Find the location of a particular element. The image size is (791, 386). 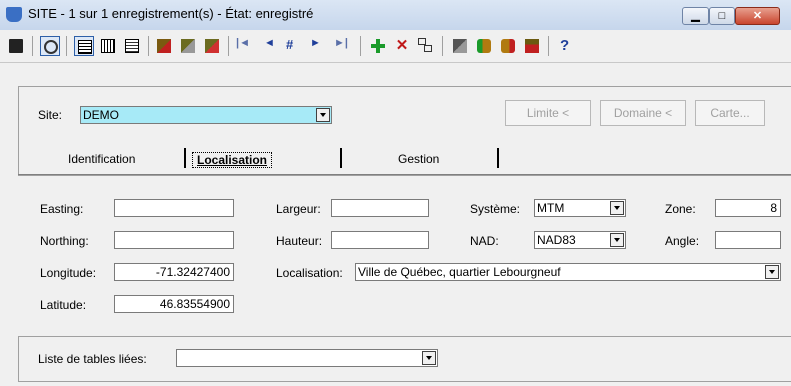

goto-record-icon: # is located at coordinates (289, 44).